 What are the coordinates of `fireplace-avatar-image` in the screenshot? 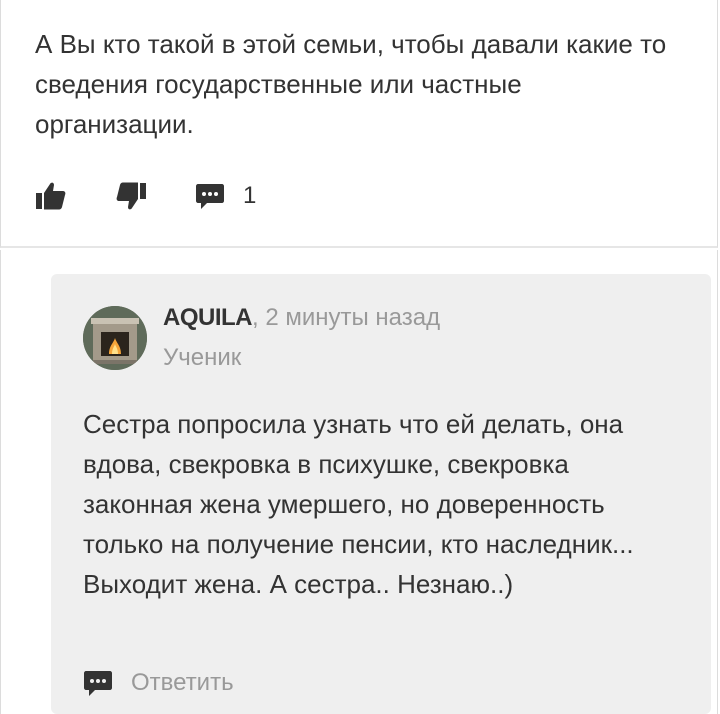 It's located at (115, 338).